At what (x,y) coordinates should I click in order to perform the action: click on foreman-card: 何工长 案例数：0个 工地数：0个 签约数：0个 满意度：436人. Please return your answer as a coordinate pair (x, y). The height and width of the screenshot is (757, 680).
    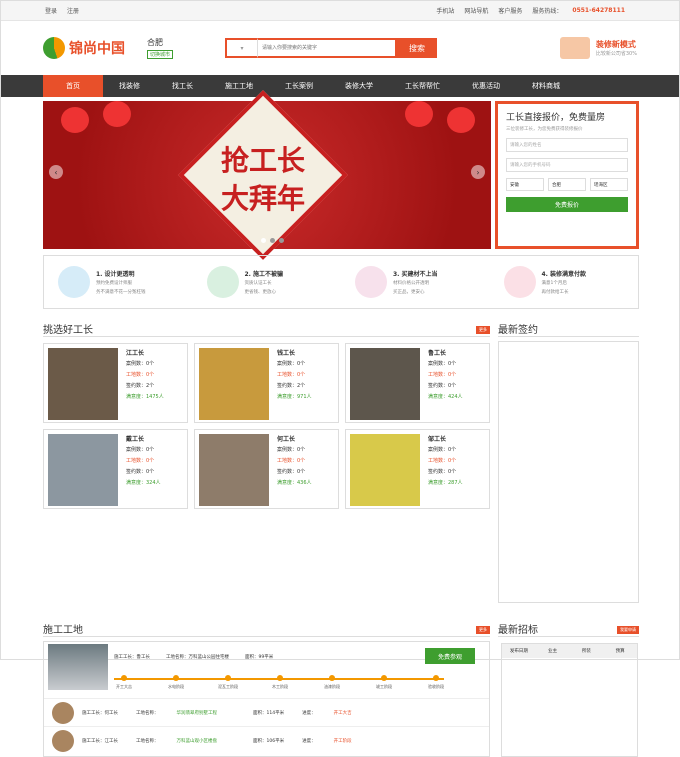
    Looking at the image, I should click on (266, 469).